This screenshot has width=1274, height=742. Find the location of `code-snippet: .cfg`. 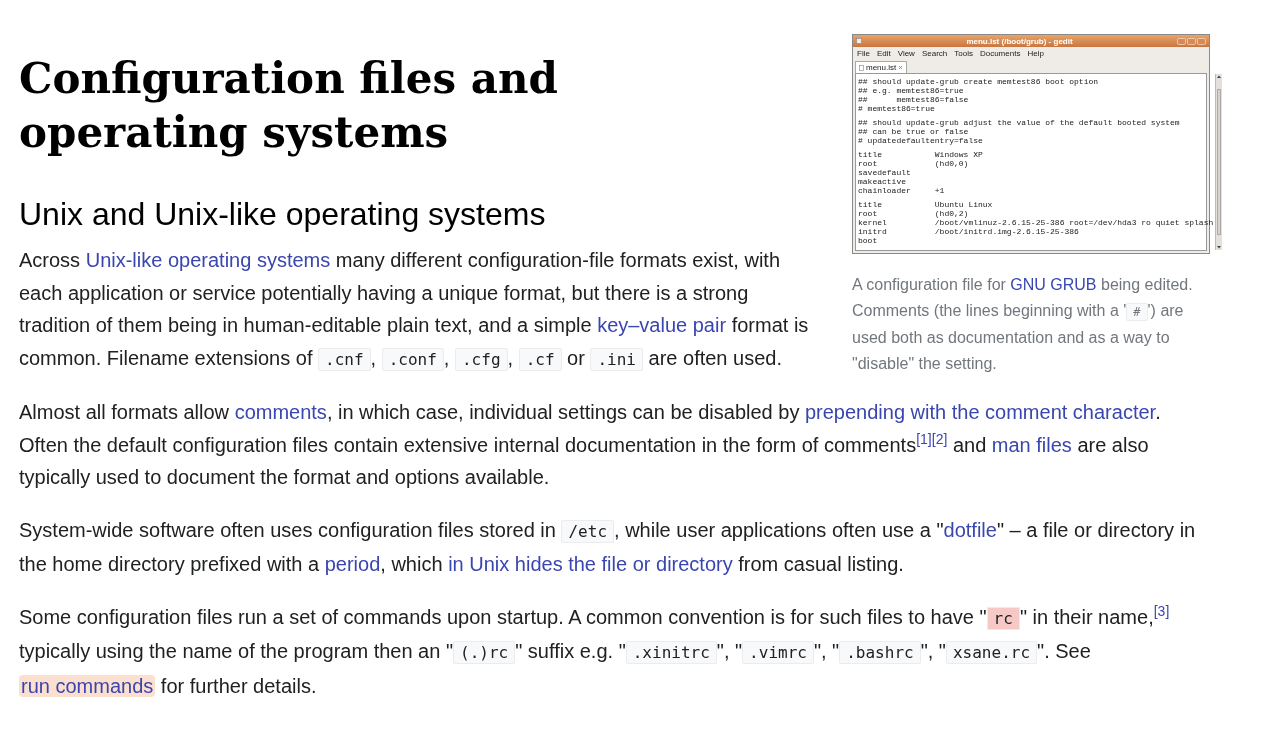

code-snippet: .cfg is located at coordinates (481, 359).